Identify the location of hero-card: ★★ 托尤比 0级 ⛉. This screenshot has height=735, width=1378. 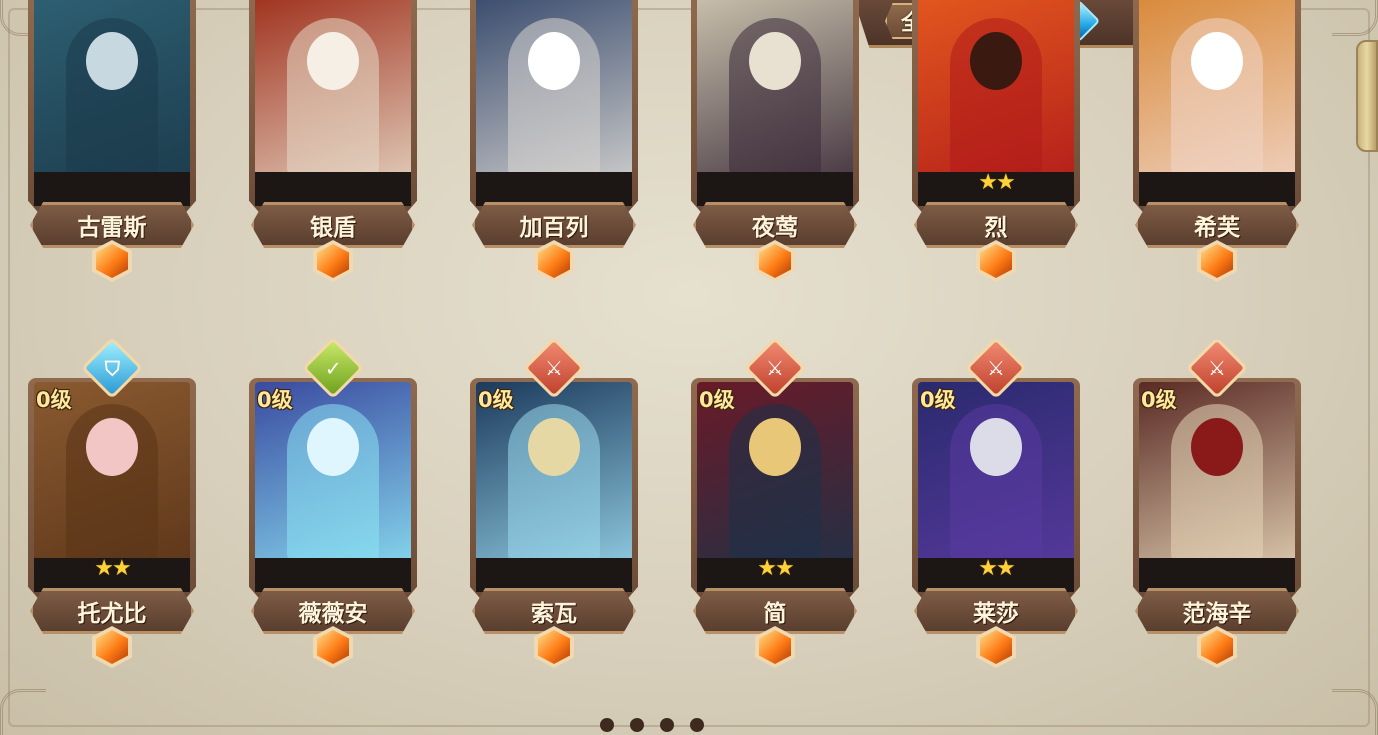
(112, 512).